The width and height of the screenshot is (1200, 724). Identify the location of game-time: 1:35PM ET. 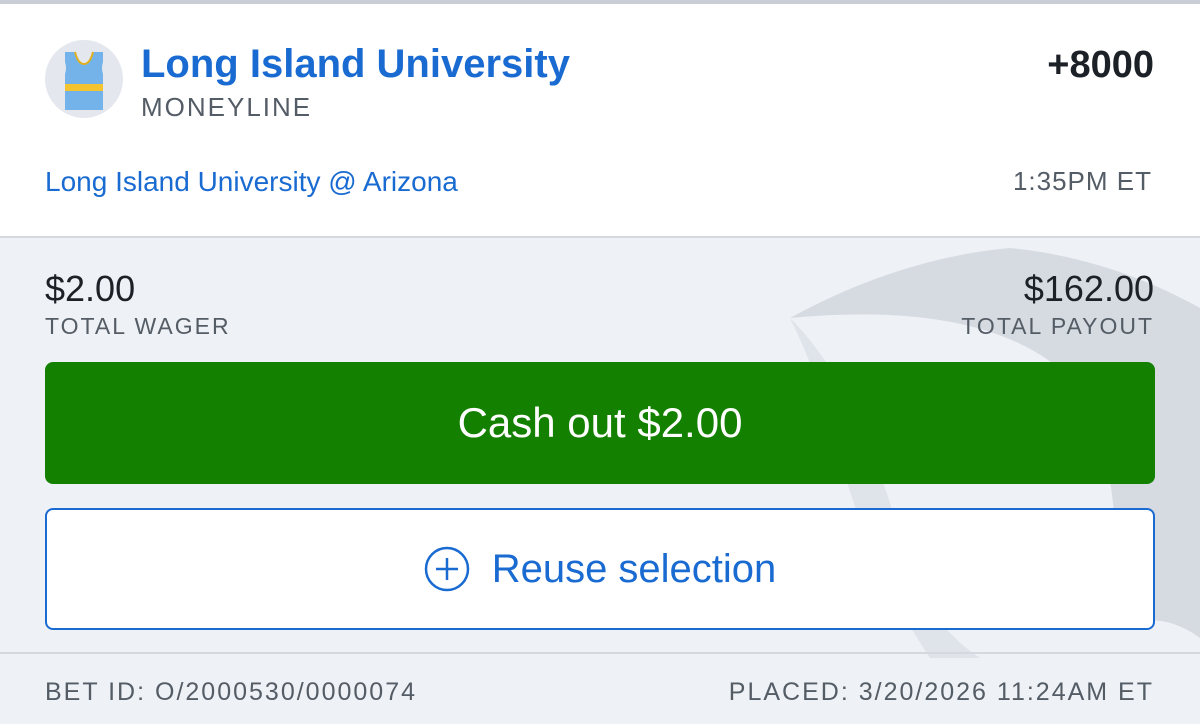
(1082, 181).